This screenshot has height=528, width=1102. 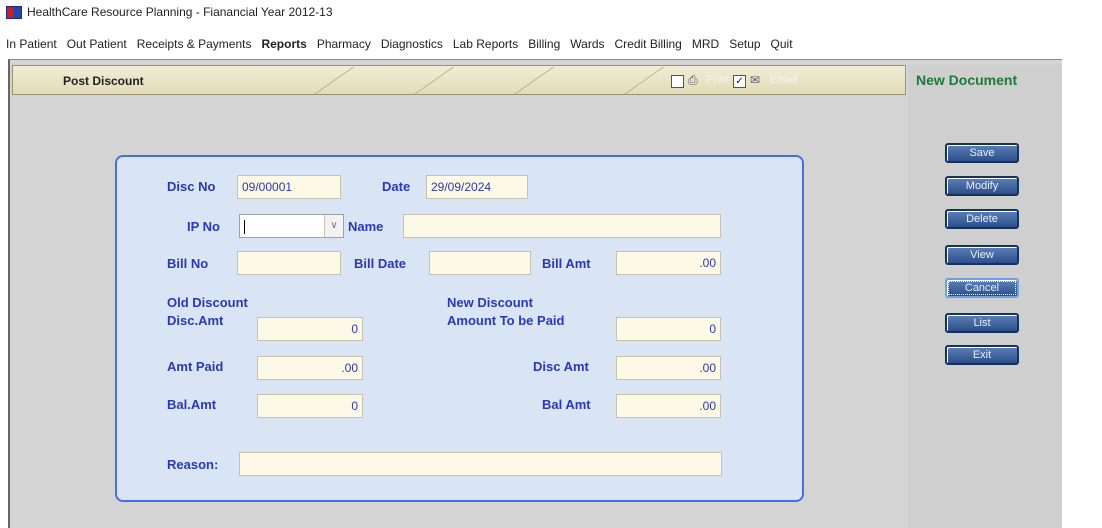 What do you see at coordinates (192, 404) in the screenshot?
I see `old-bal-amt-label: Bal.Amt` at bounding box center [192, 404].